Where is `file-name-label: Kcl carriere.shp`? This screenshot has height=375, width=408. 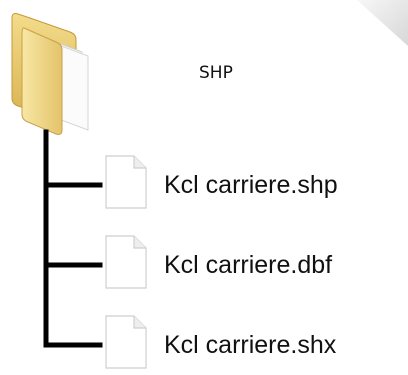
file-name-label: Kcl carriere.shp is located at coordinates (251, 185).